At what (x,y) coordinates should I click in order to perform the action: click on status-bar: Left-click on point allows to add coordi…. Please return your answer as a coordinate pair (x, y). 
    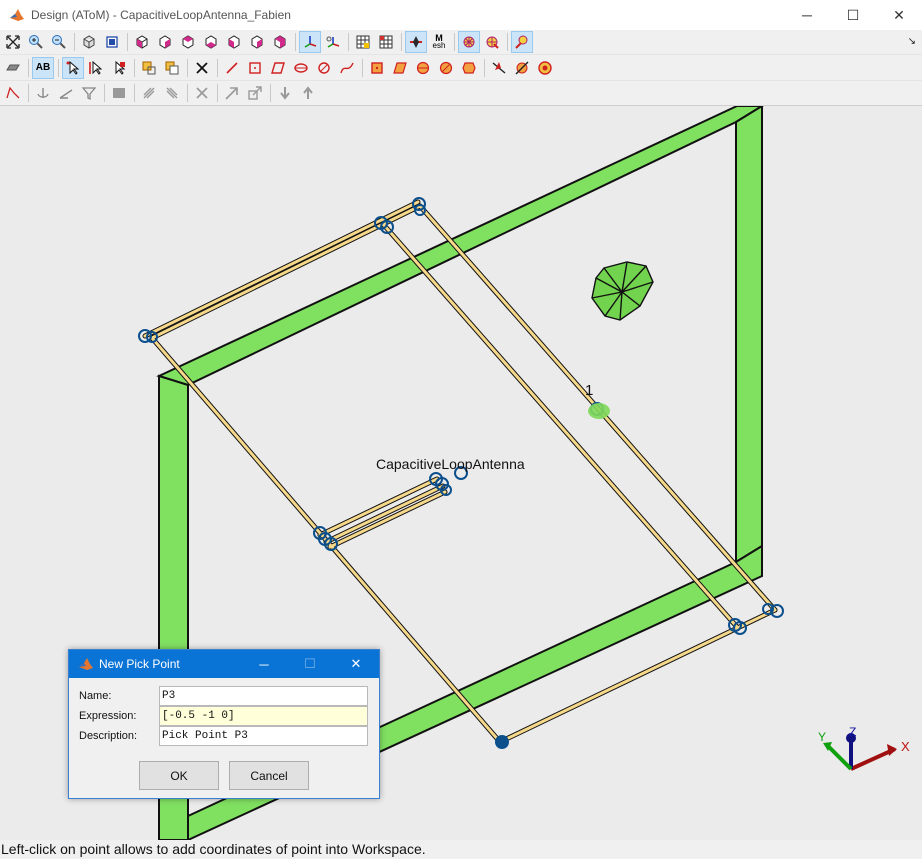
    Looking at the image, I should click on (461, 849).